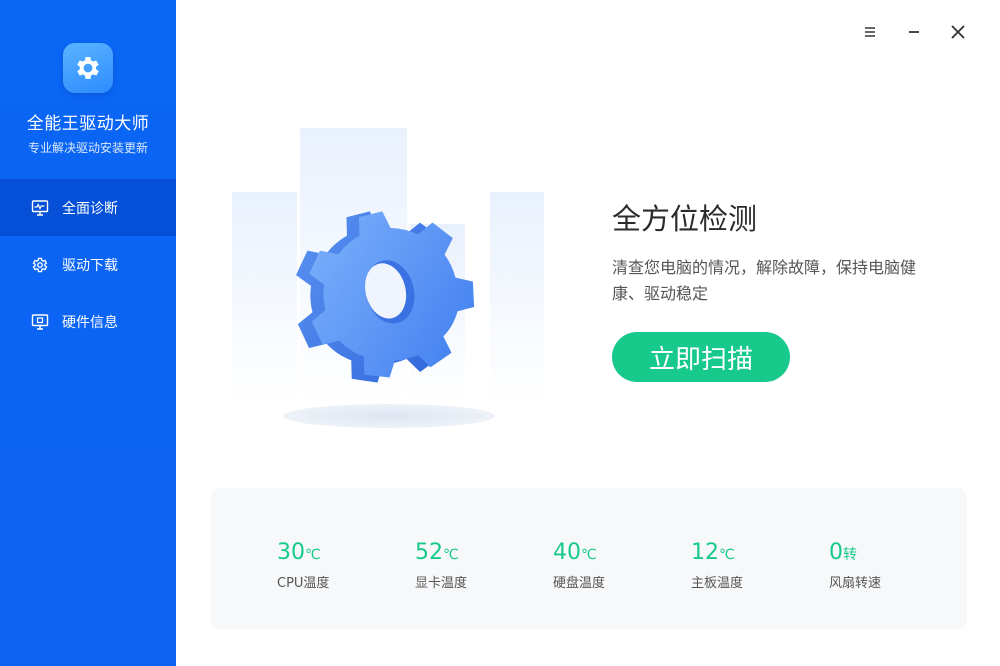  I want to click on gear-icon, so click(88, 68).